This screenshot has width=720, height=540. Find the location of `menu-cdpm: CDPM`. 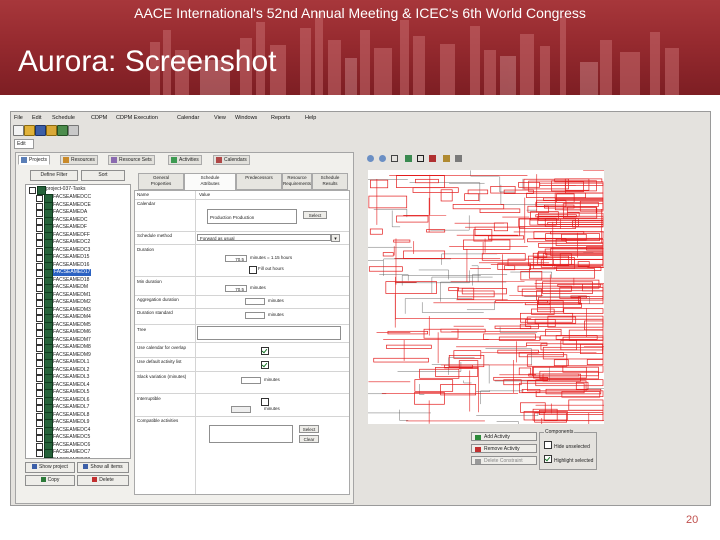

menu-cdpm: CDPM is located at coordinates (99, 118).